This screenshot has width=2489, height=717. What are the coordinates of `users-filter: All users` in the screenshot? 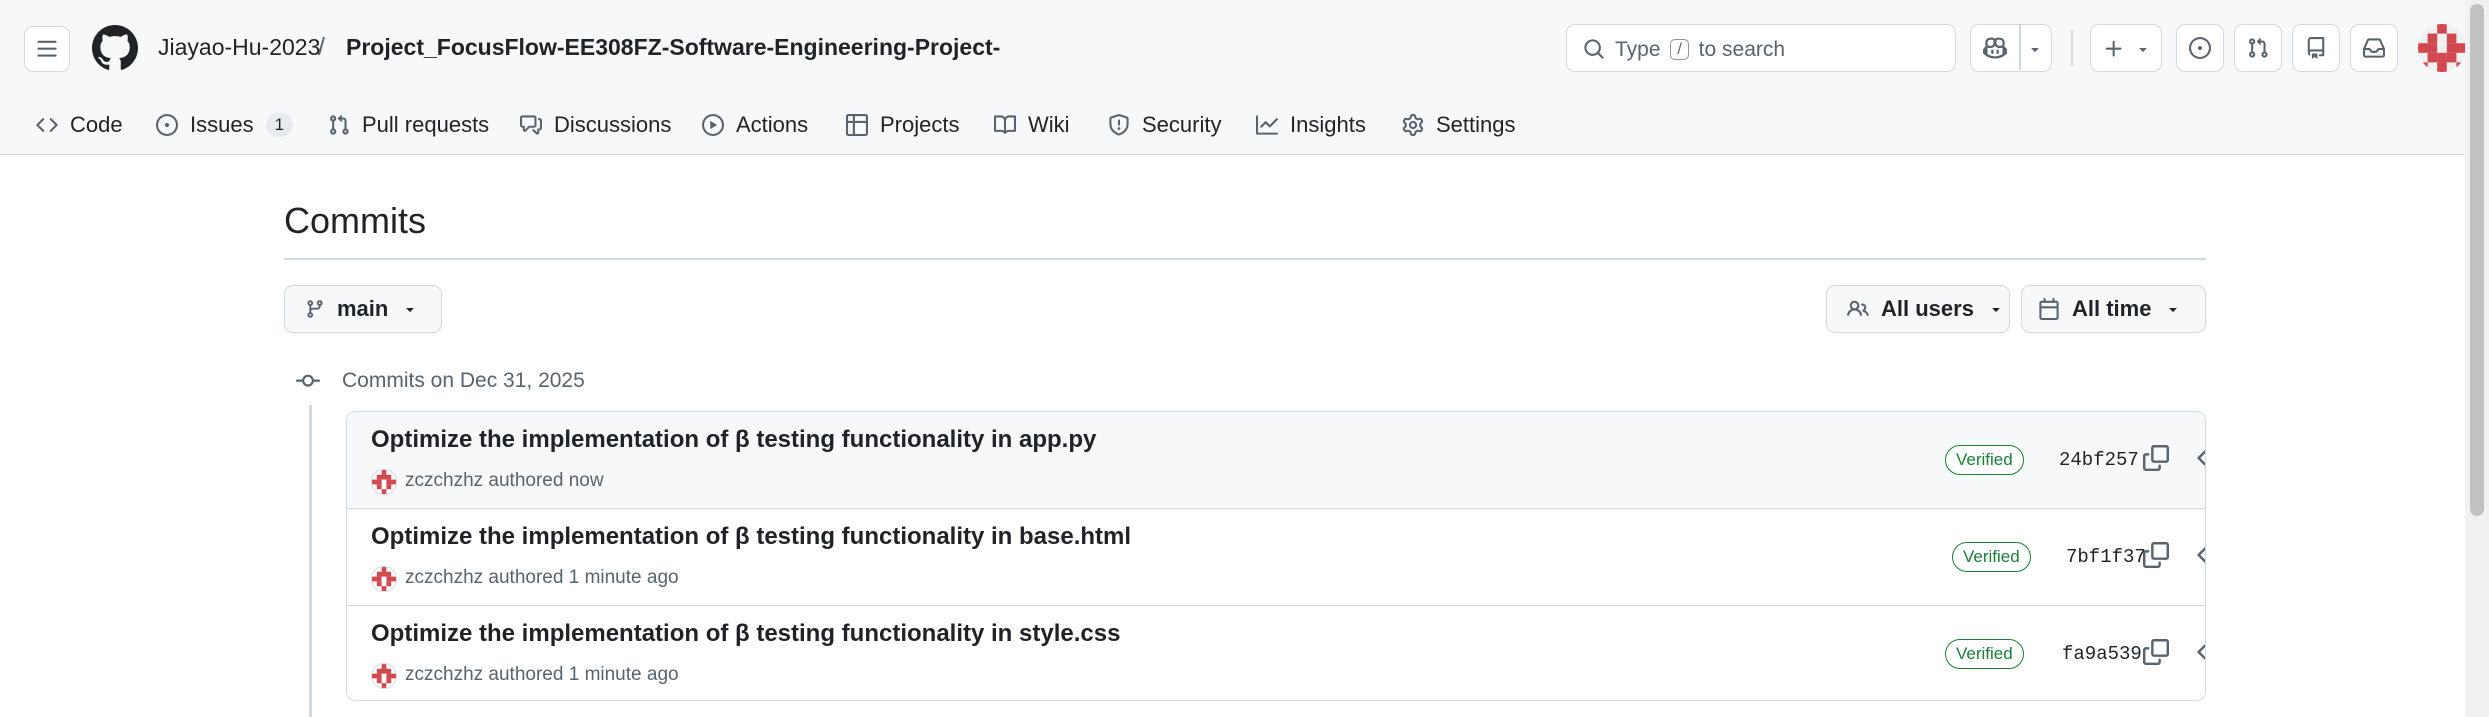 It's located at (1918, 309).